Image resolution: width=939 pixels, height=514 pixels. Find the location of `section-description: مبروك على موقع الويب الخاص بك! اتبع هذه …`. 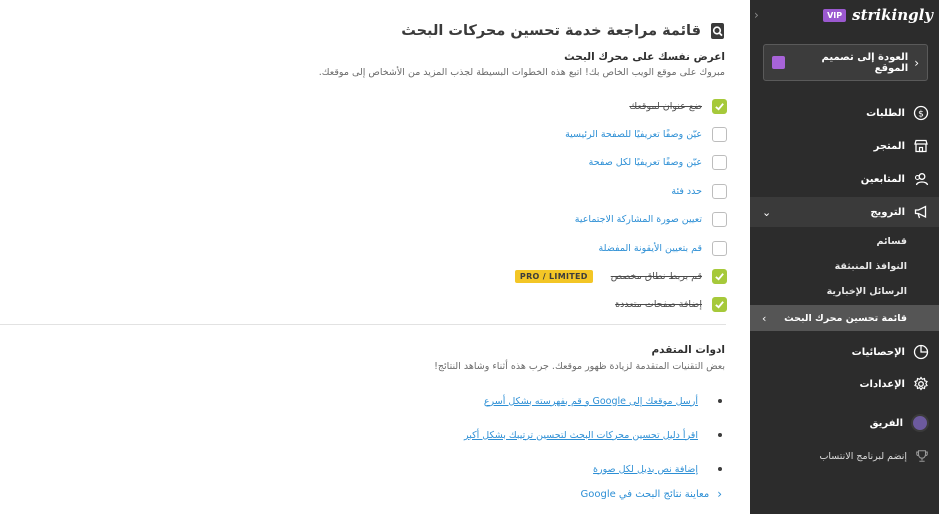

section-description: مبروك على موقع الويب الخاص بك! اتبع هذه … is located at coordinates (521, 72).